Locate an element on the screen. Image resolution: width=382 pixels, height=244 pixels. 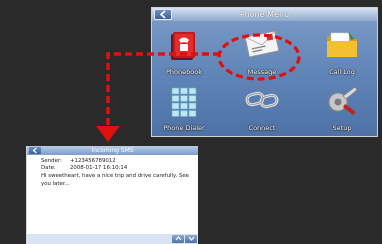
arrow-head-icon is located at coordinates (108, 134).